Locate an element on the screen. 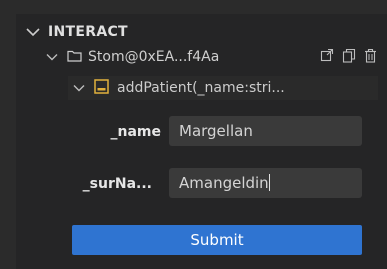 The image size is (387, 269). name-field-label: _name is located at coordinates (136, 132).